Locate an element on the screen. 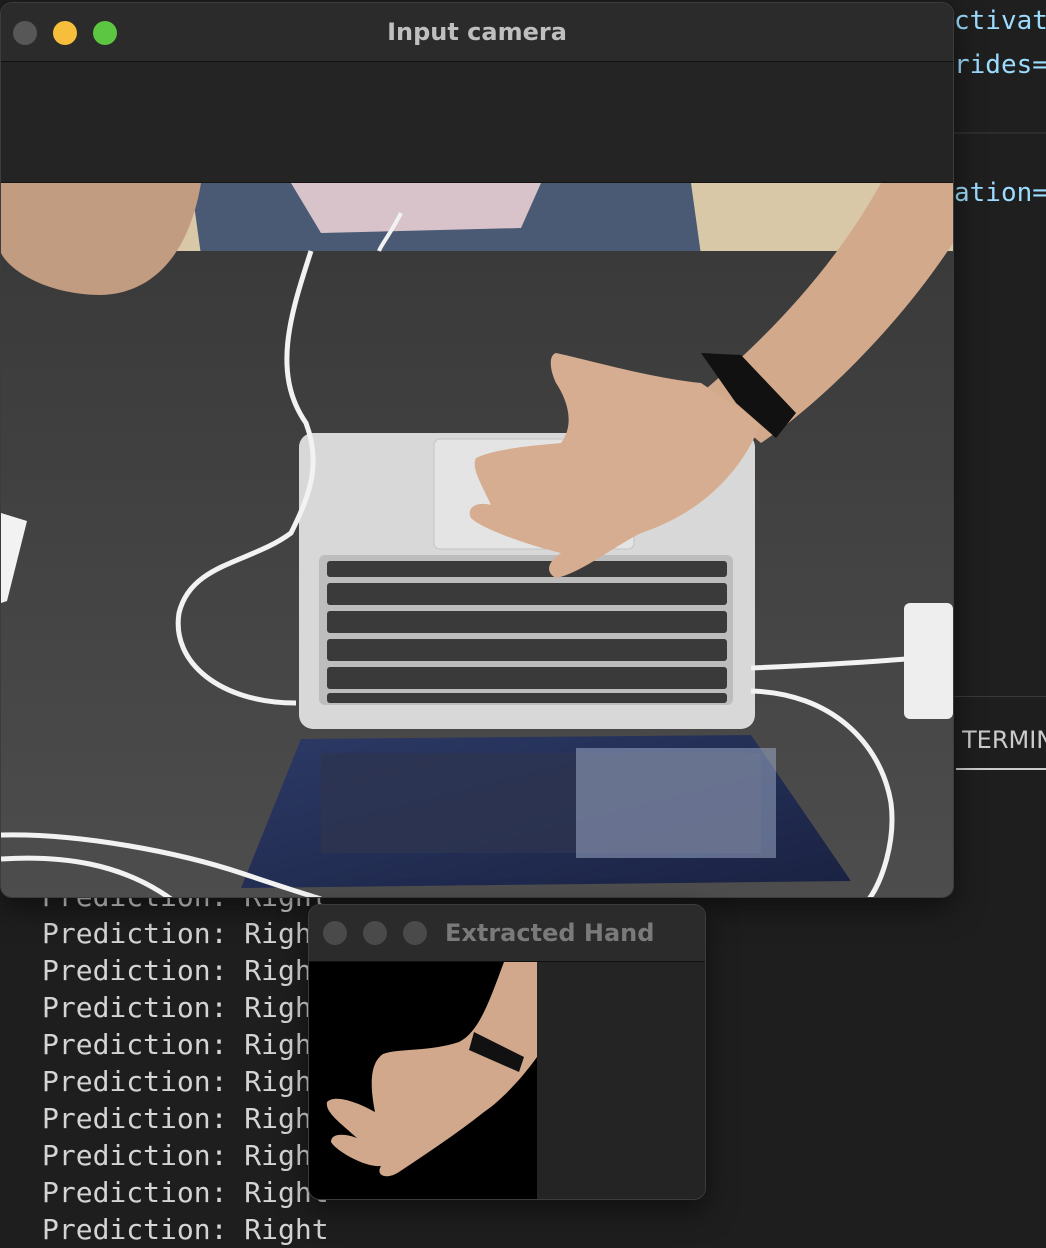 This screenshot has height=1248, width=1046. camera-titlebar: Input camera is located at coordinates (477, 32).